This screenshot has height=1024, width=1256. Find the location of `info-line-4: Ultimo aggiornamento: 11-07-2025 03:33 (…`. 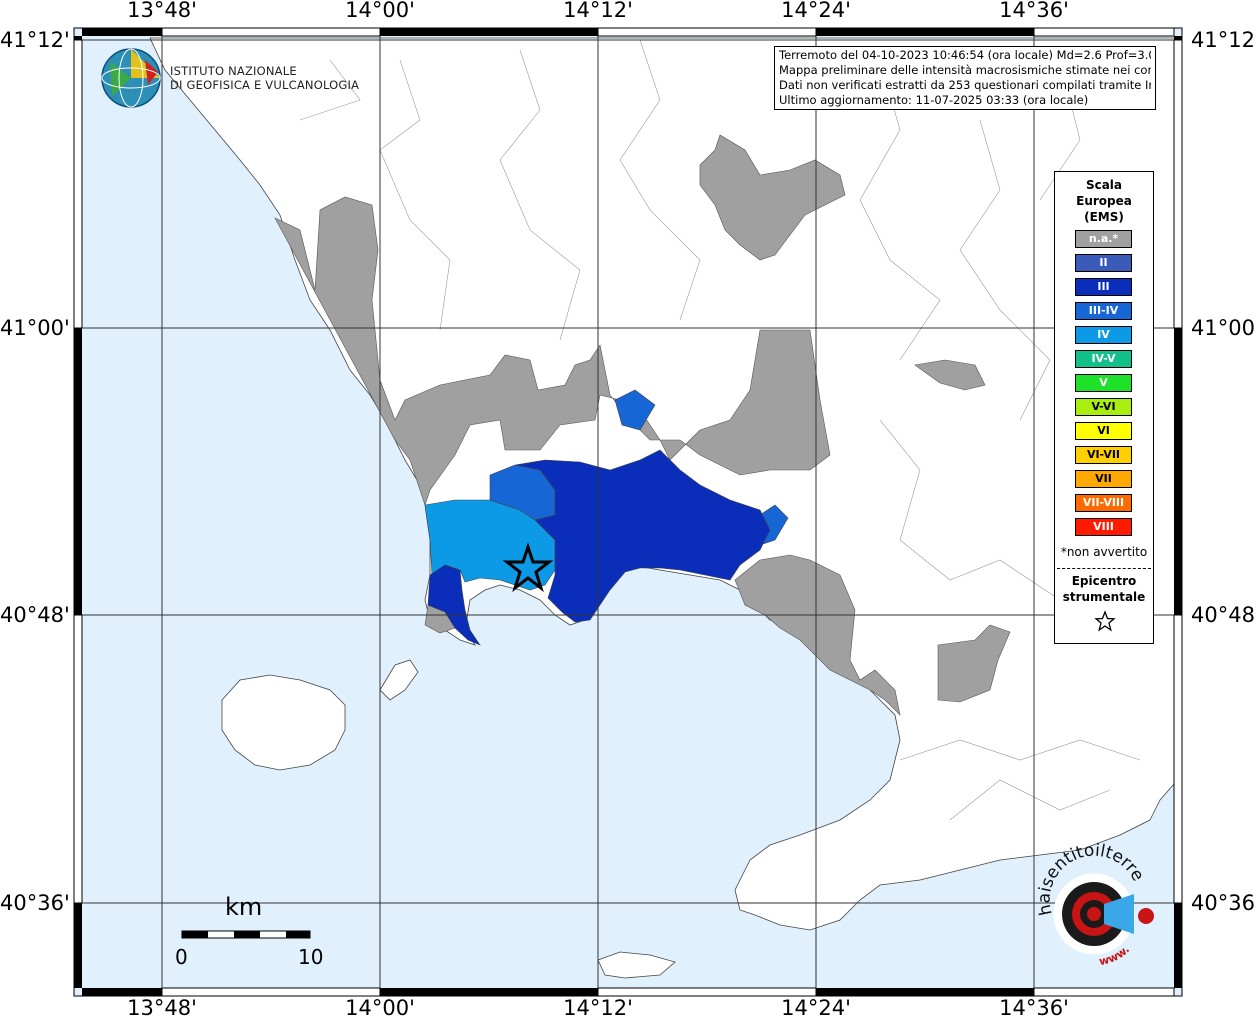

info-line-4: Ultimo aggiornamento: 11-07-2025 03:33 (… is located at coordinates (934, 100).